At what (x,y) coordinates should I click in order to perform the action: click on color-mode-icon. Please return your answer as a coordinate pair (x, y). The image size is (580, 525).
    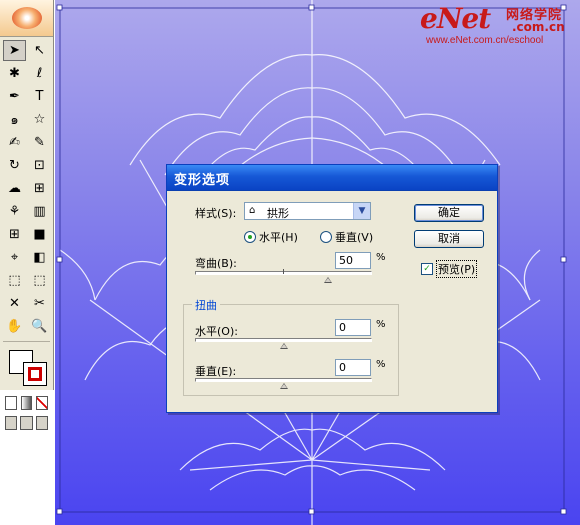
    Looking at the image, I should click on (11, 403).